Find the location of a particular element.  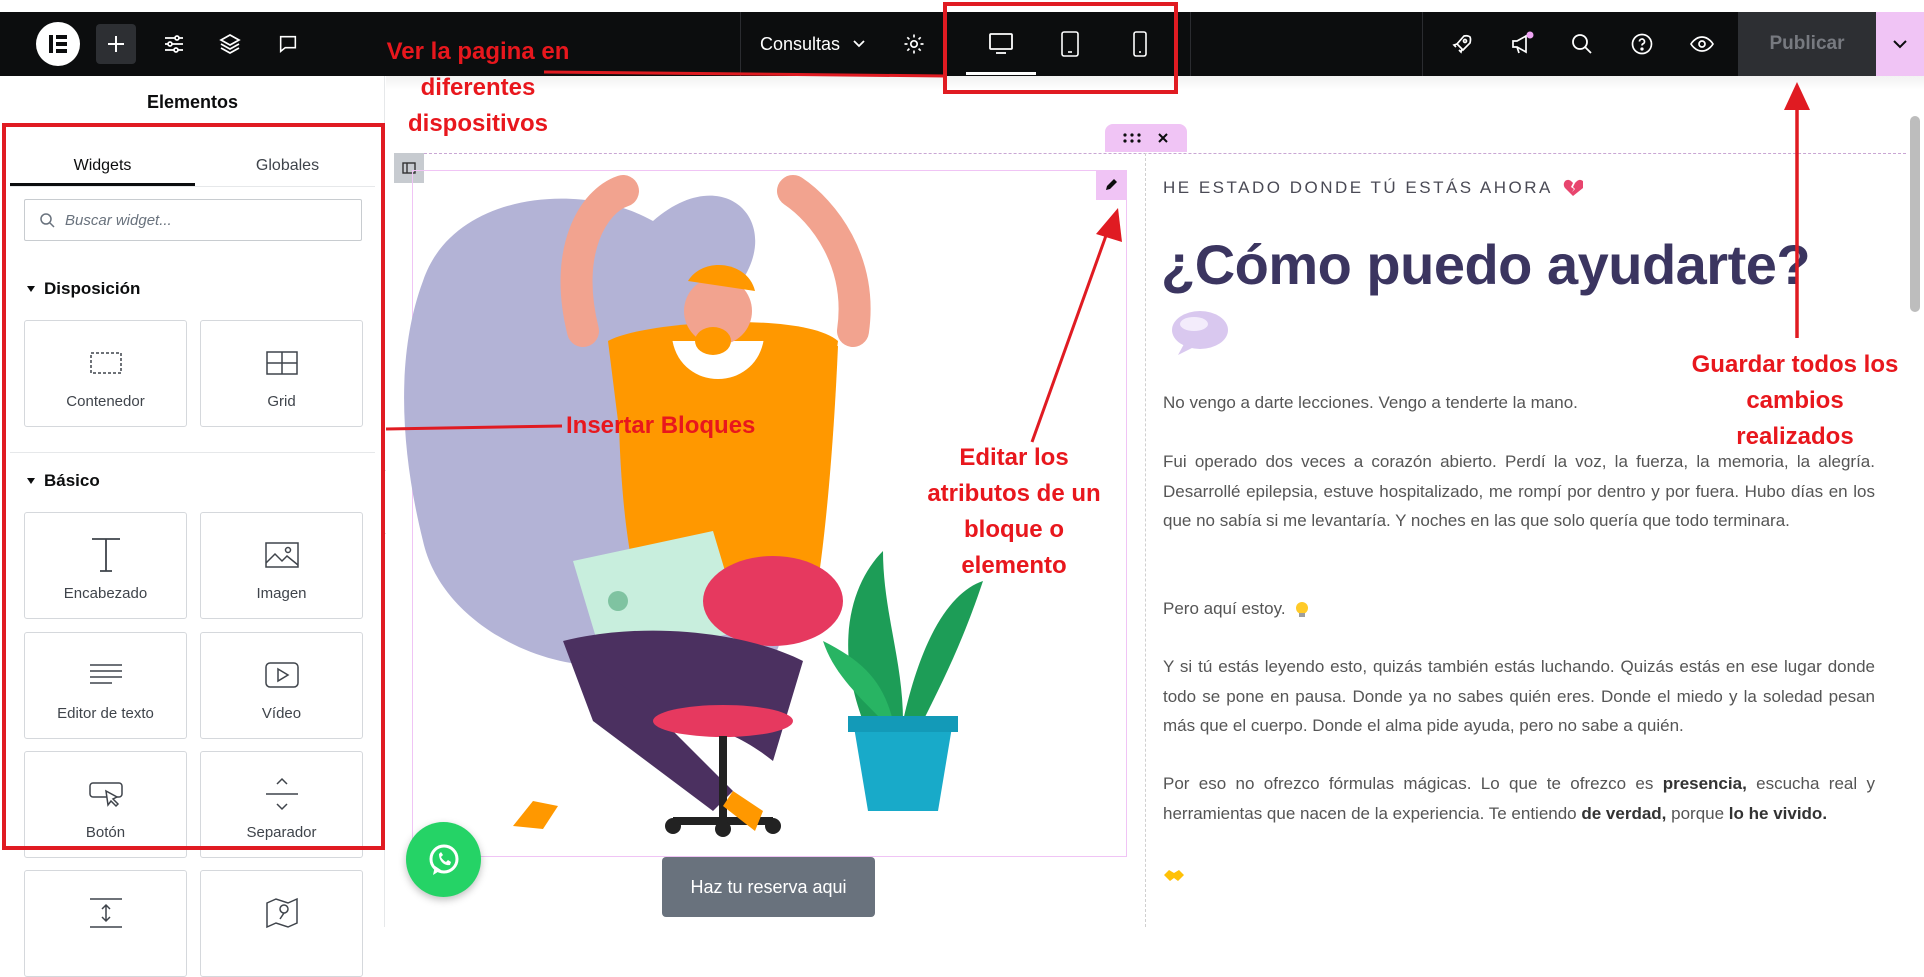

canvas-scrollbar is located at coordinates (1915, 214).